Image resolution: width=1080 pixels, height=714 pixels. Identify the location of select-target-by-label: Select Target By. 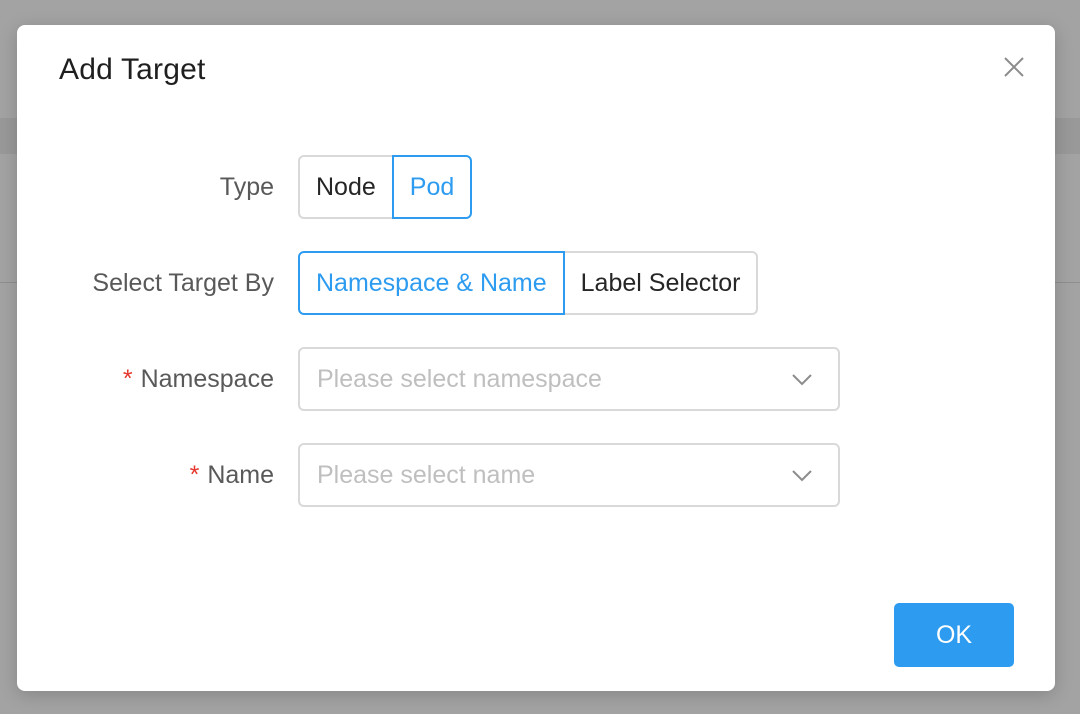
(183, 283).